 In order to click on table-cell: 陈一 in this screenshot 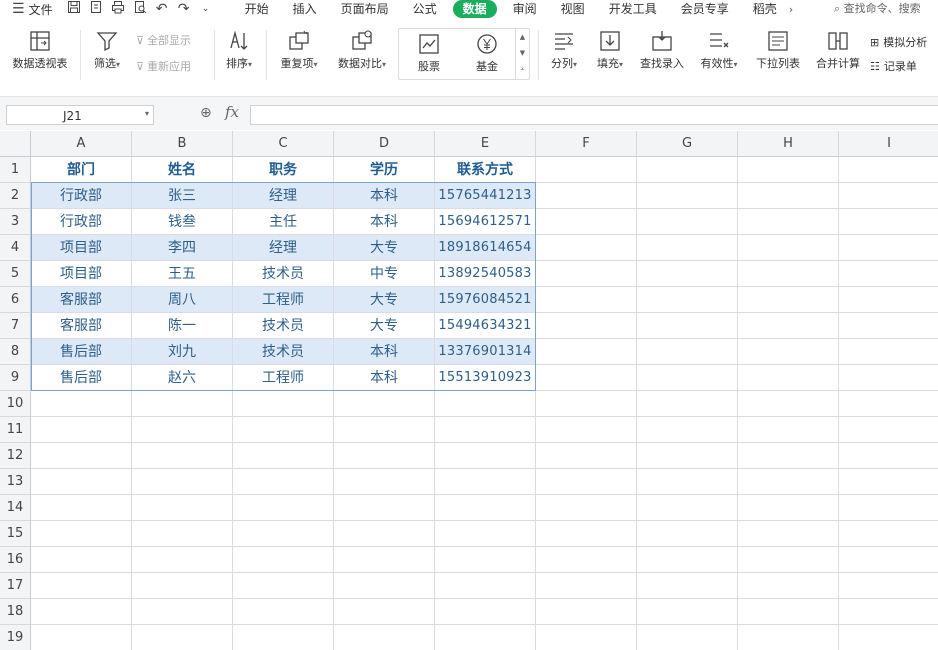, I will do `click(182, 326)`.